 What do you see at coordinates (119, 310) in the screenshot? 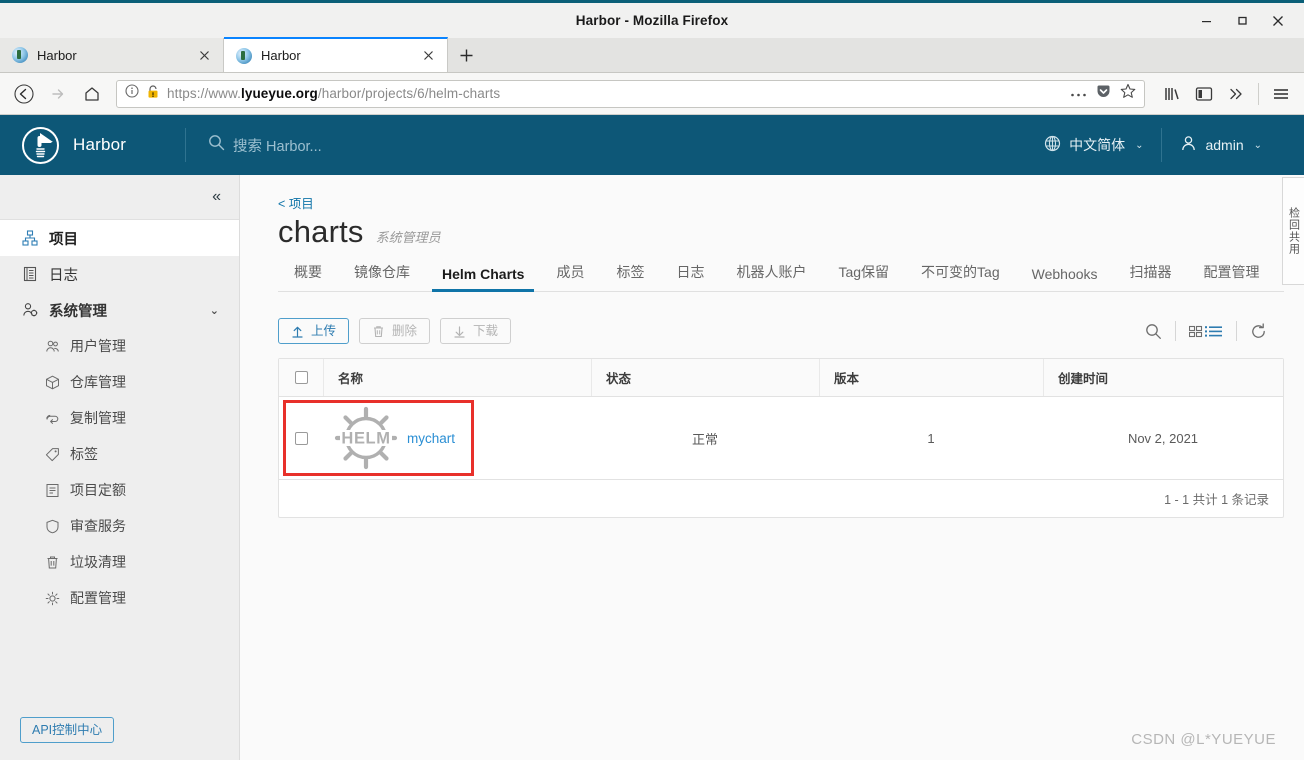
I see `sidebar-item-administration: 系统管理 ⌄` at bounding box center [119, 310].